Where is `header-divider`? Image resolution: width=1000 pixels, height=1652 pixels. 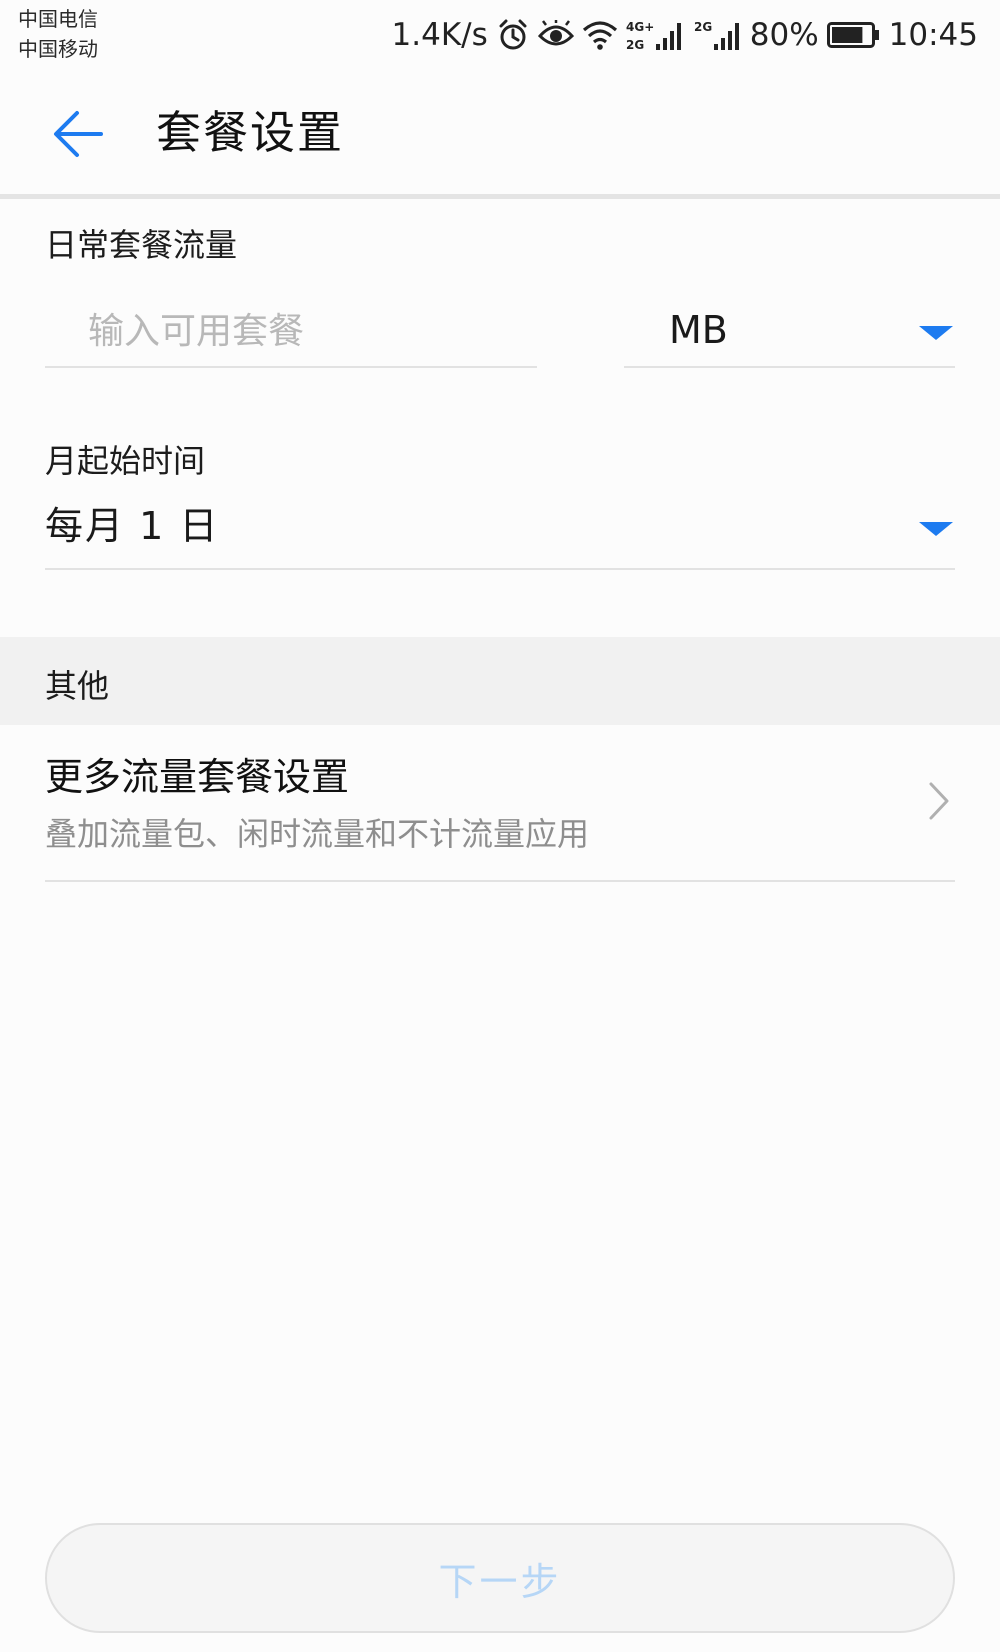
header-divider is located at coordinates (500, 196).